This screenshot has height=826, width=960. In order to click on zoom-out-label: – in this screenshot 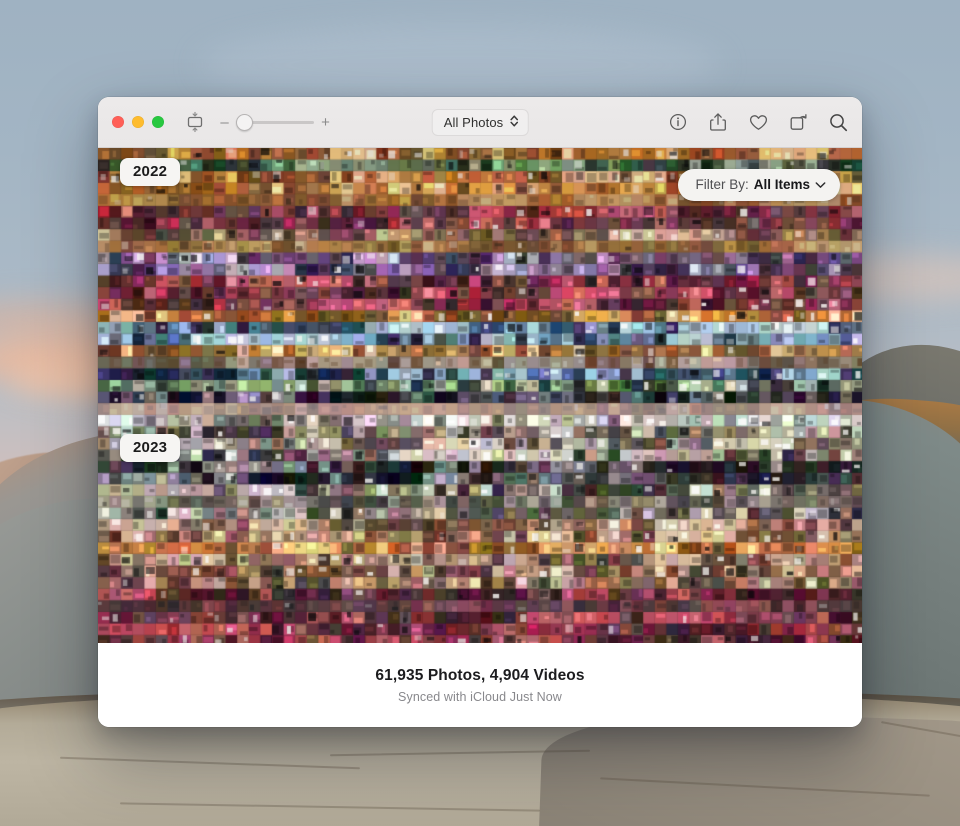, I will do `click(224, 122)`.